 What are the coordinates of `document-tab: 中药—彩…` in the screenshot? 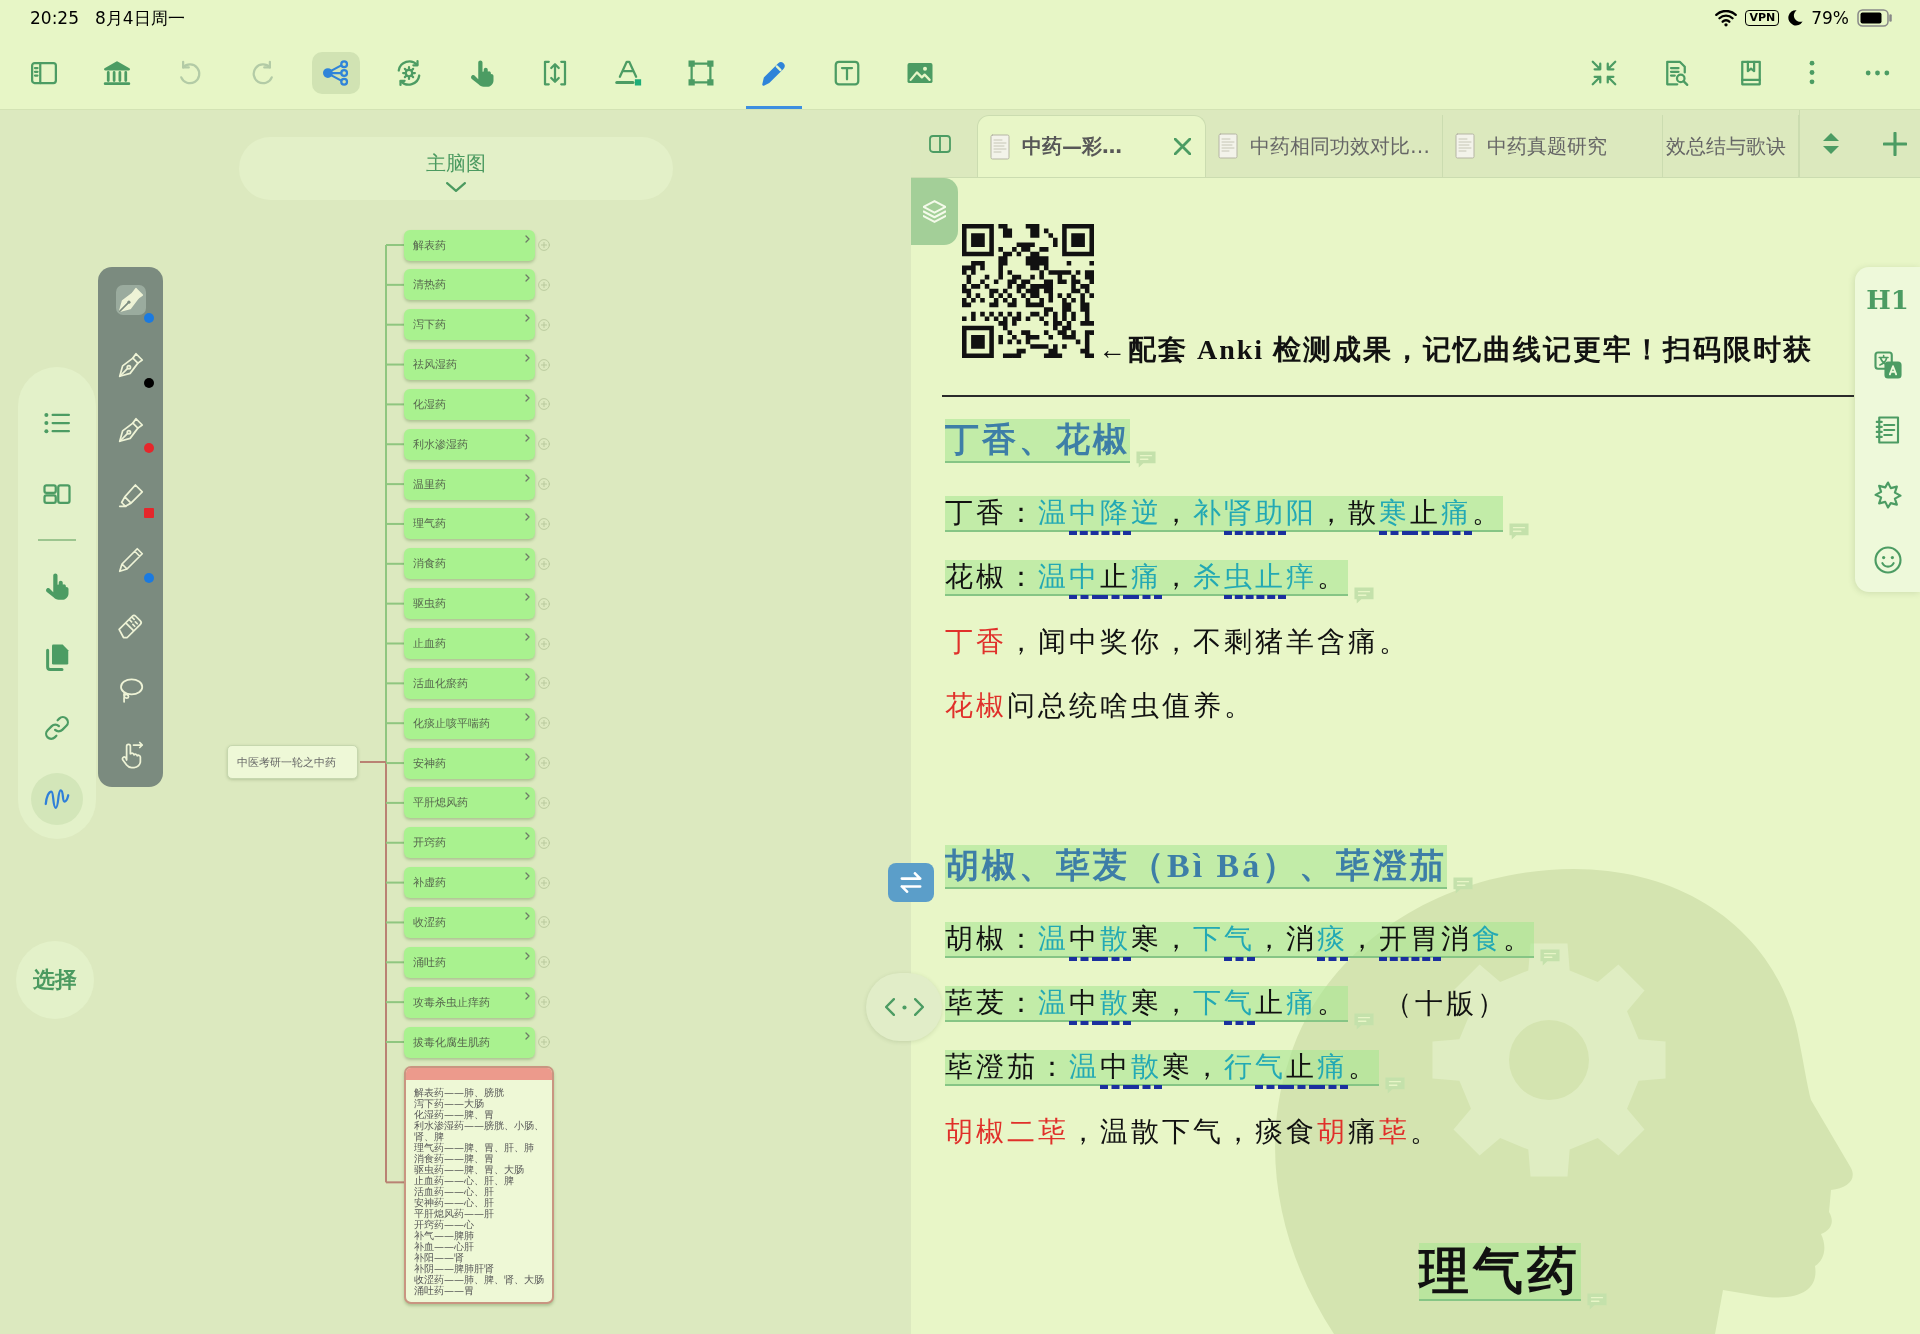 It's located at (1091, 146).